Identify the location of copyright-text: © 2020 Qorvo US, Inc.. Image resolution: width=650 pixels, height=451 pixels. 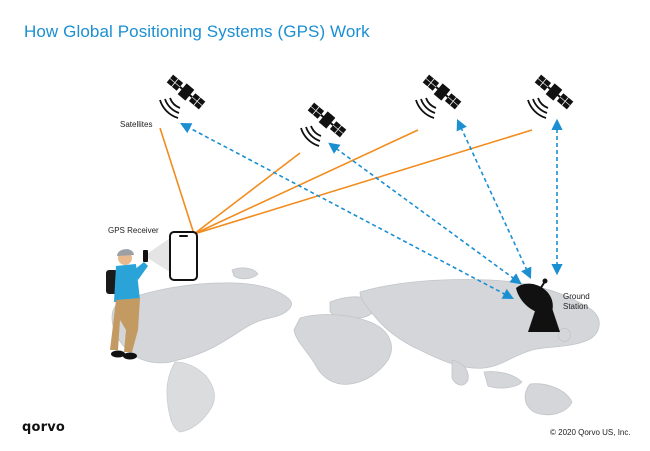
(590, 432).